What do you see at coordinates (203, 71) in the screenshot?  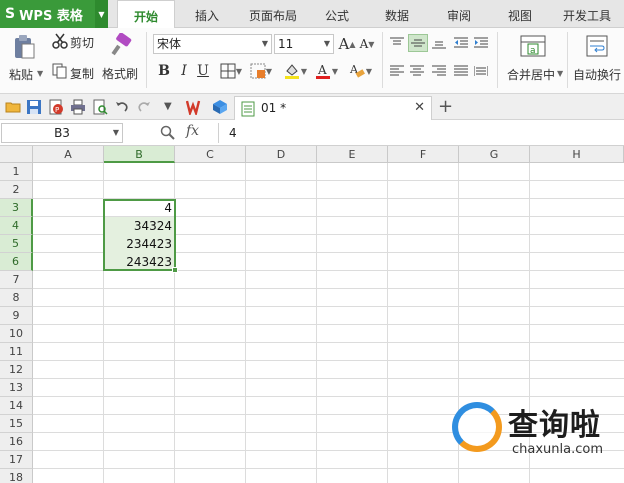 I see `underline-button: U` at bounding box center [203, 71].